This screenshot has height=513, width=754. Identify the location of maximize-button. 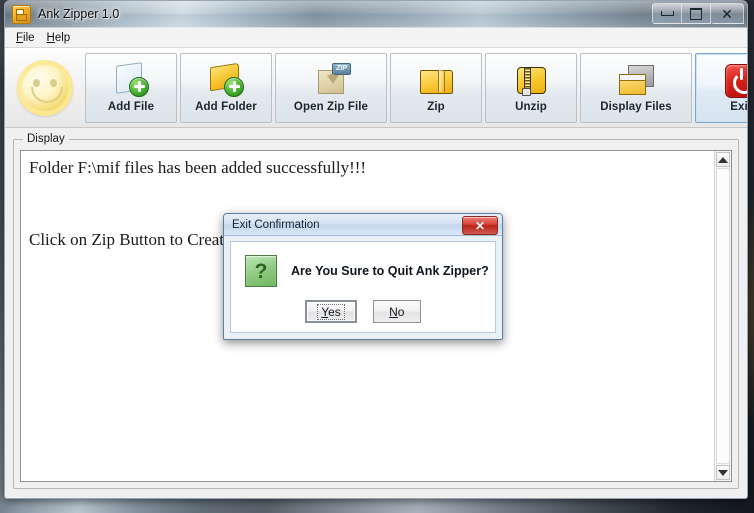
(696, 13).